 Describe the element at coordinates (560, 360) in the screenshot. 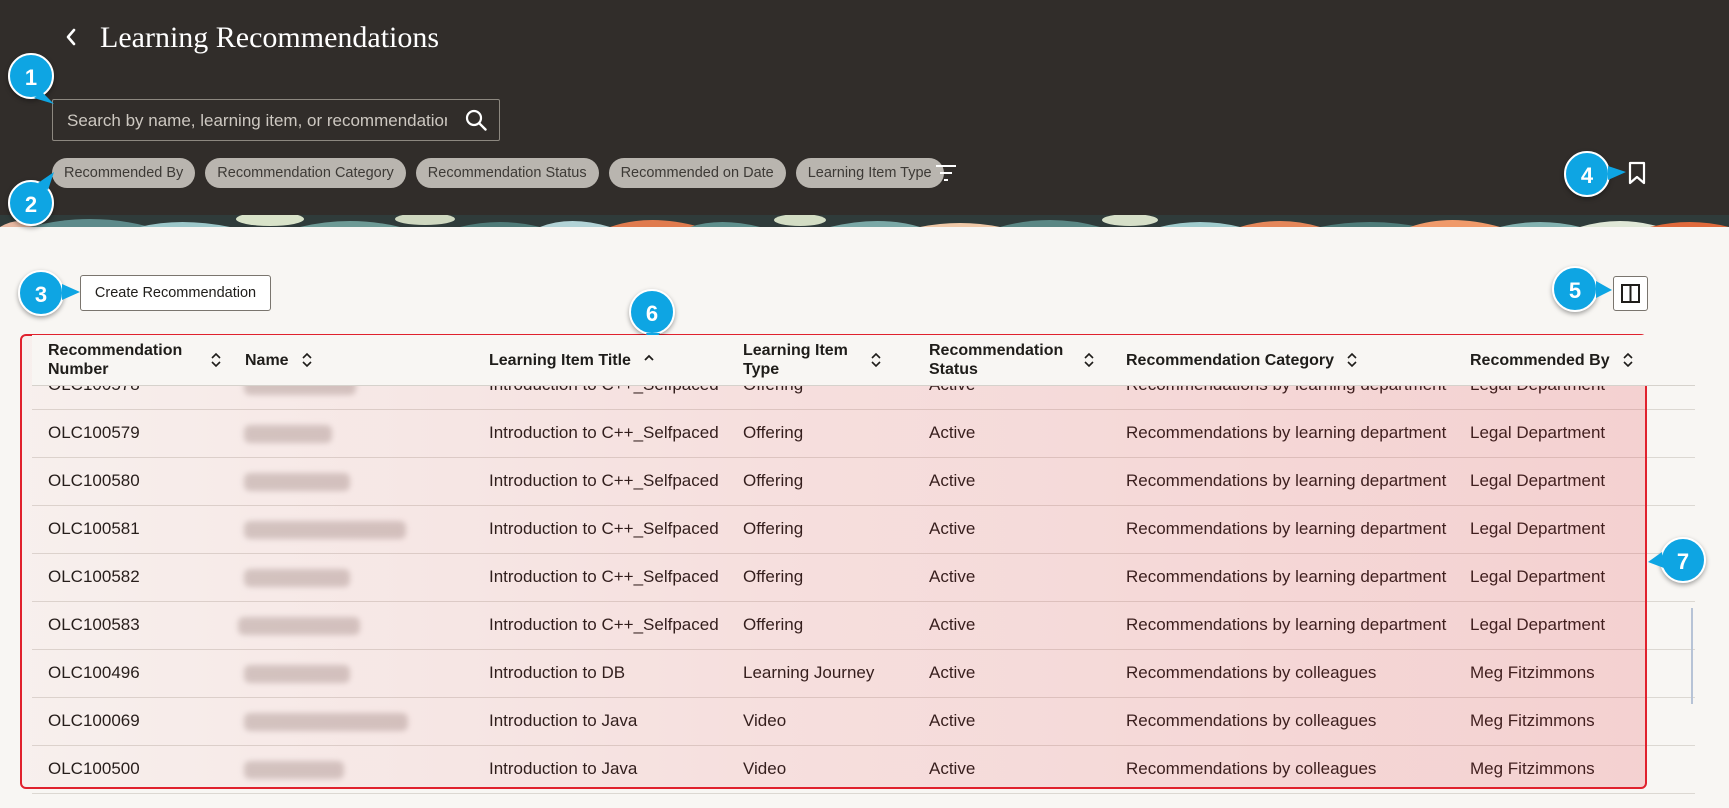

I see `column-label: Learning Item Title` at that location.